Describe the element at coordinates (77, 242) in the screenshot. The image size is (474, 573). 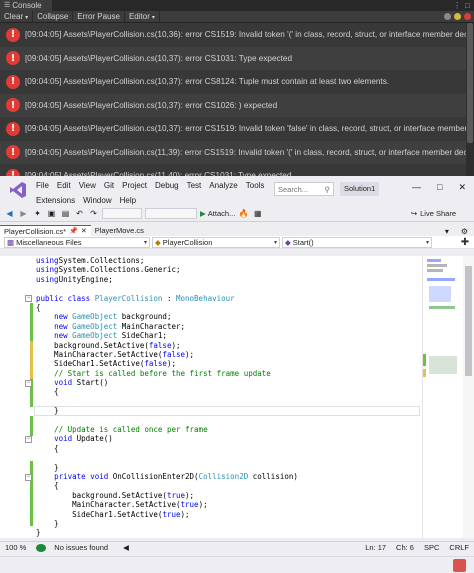
I see `project-dropdown: ▩ Miscellaneous Files ▾` at that location.